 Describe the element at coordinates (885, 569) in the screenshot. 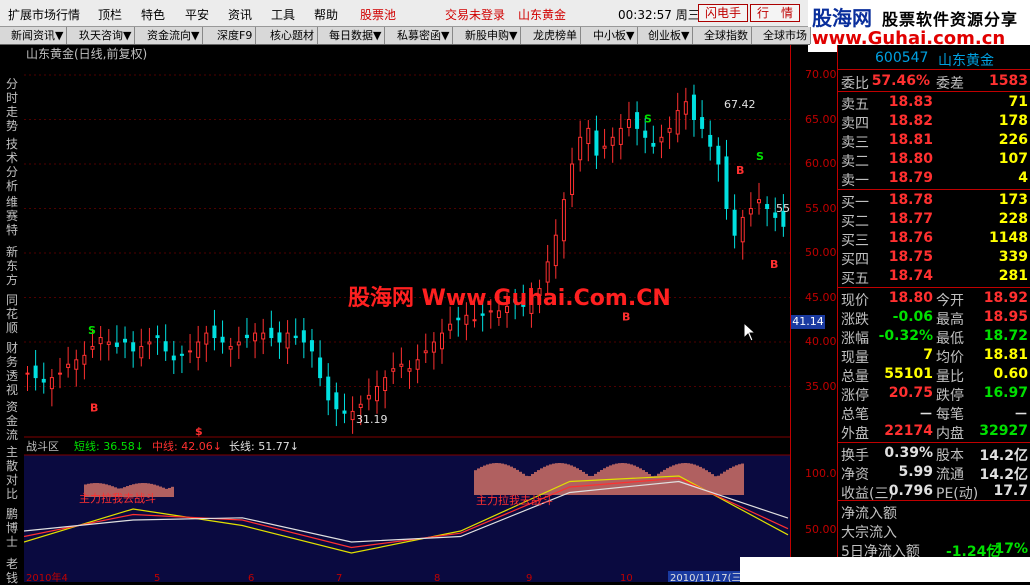

I see `status-bar` at that location.